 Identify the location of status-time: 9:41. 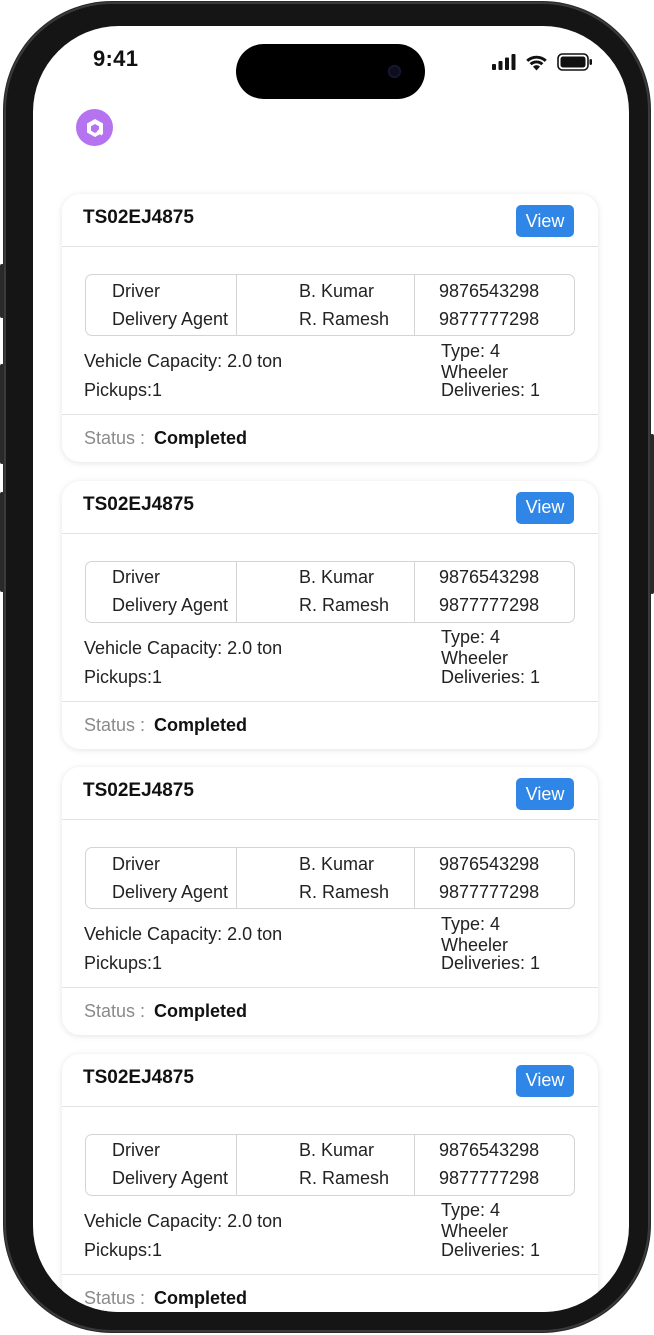
(116, 58).